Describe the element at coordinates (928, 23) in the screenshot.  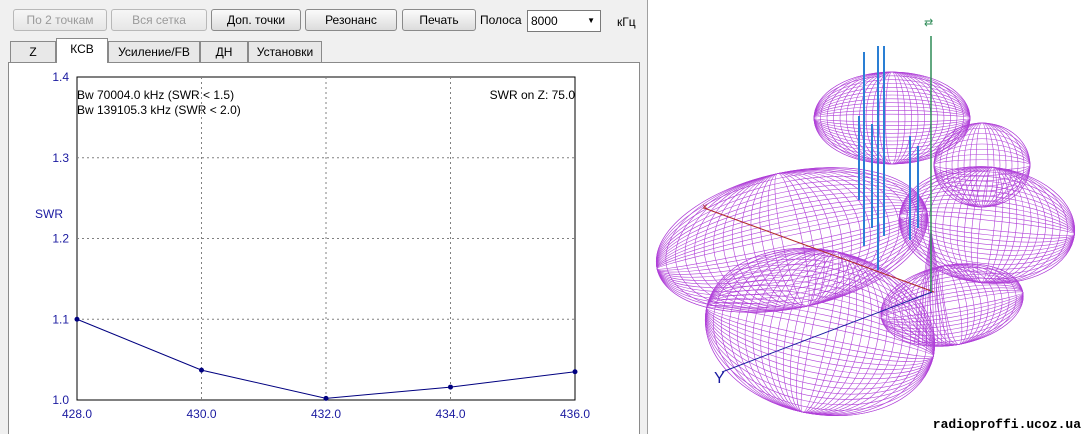
I see `z-axis-marker: ⇄` at that location.